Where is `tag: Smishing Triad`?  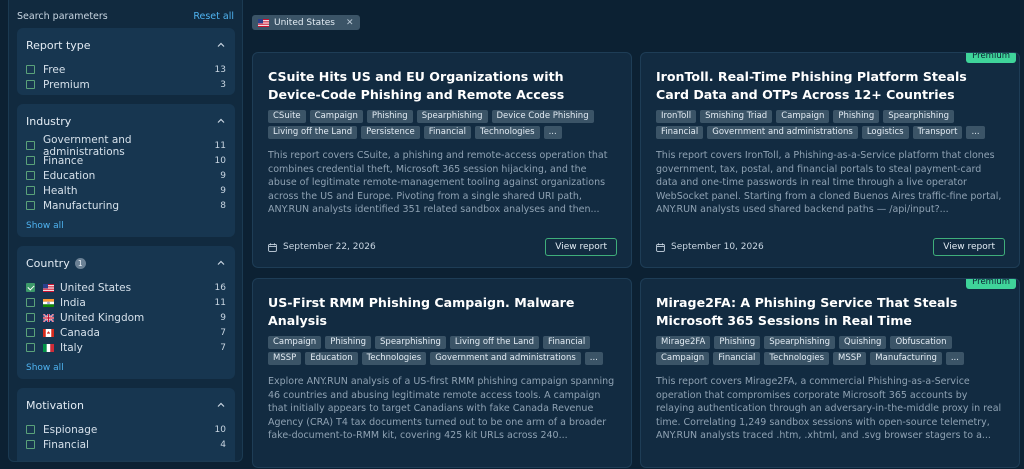
tag: Smishing Triad is located at coordinates (736, 116).